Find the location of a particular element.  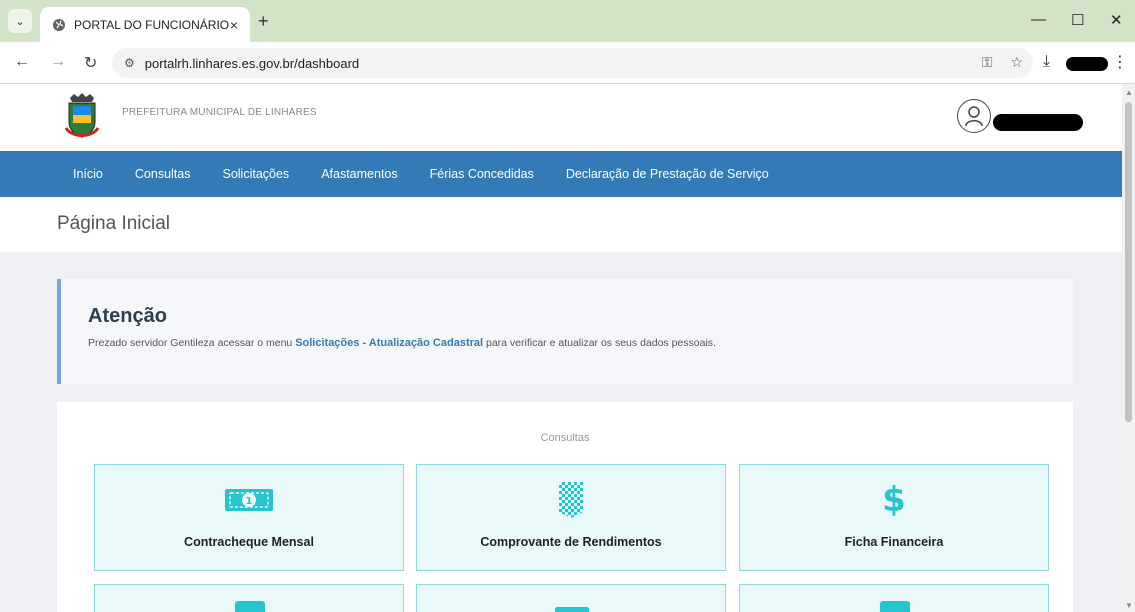

card-label: Contracheque Mensal is located at coordinates (249, 542).